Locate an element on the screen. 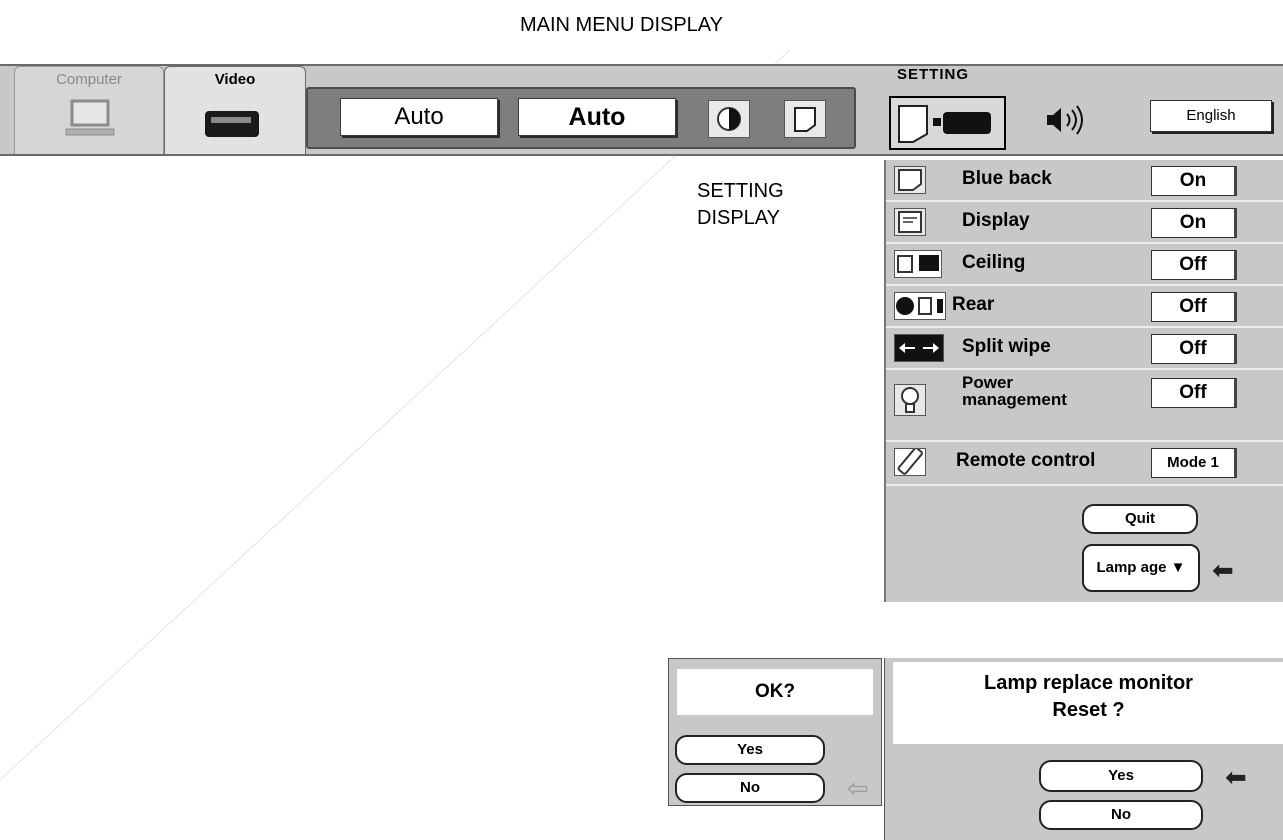 The height and width of the screenshot is (840, 1283). lamp-age-button-label: Lamp age is located at coordinates (1131, 567).